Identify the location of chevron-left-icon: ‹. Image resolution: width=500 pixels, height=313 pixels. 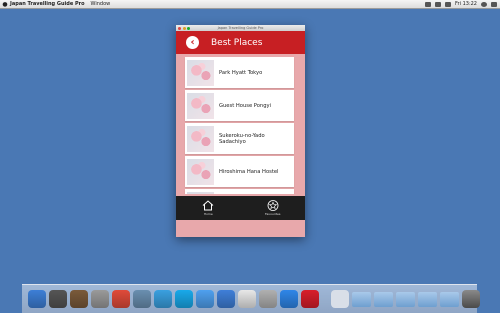
(192, 42).